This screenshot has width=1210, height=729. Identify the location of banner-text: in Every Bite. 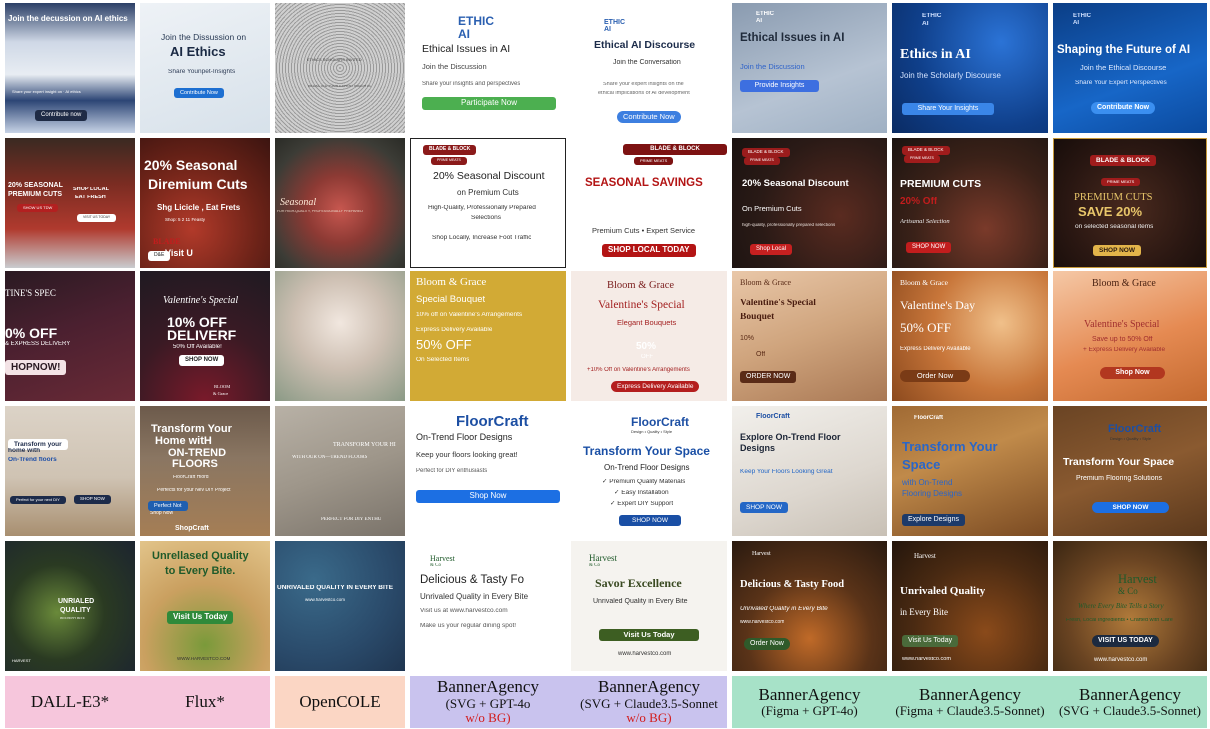
(924, 612).